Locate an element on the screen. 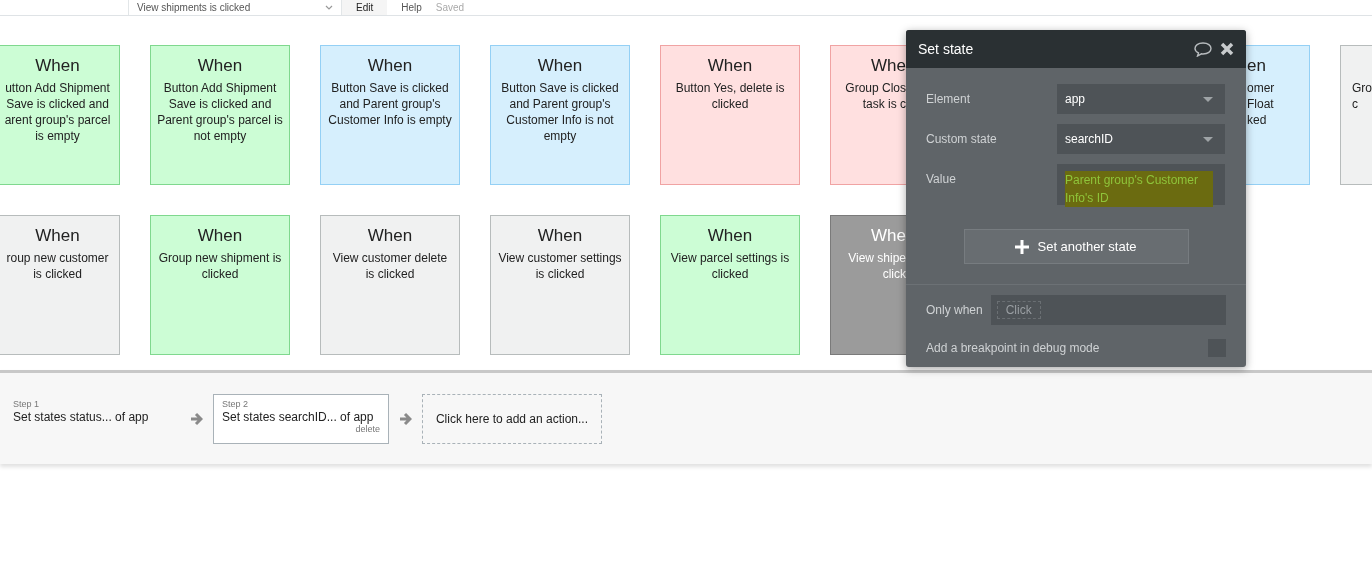  event-description: ked is located at coordinates (1257, 120).